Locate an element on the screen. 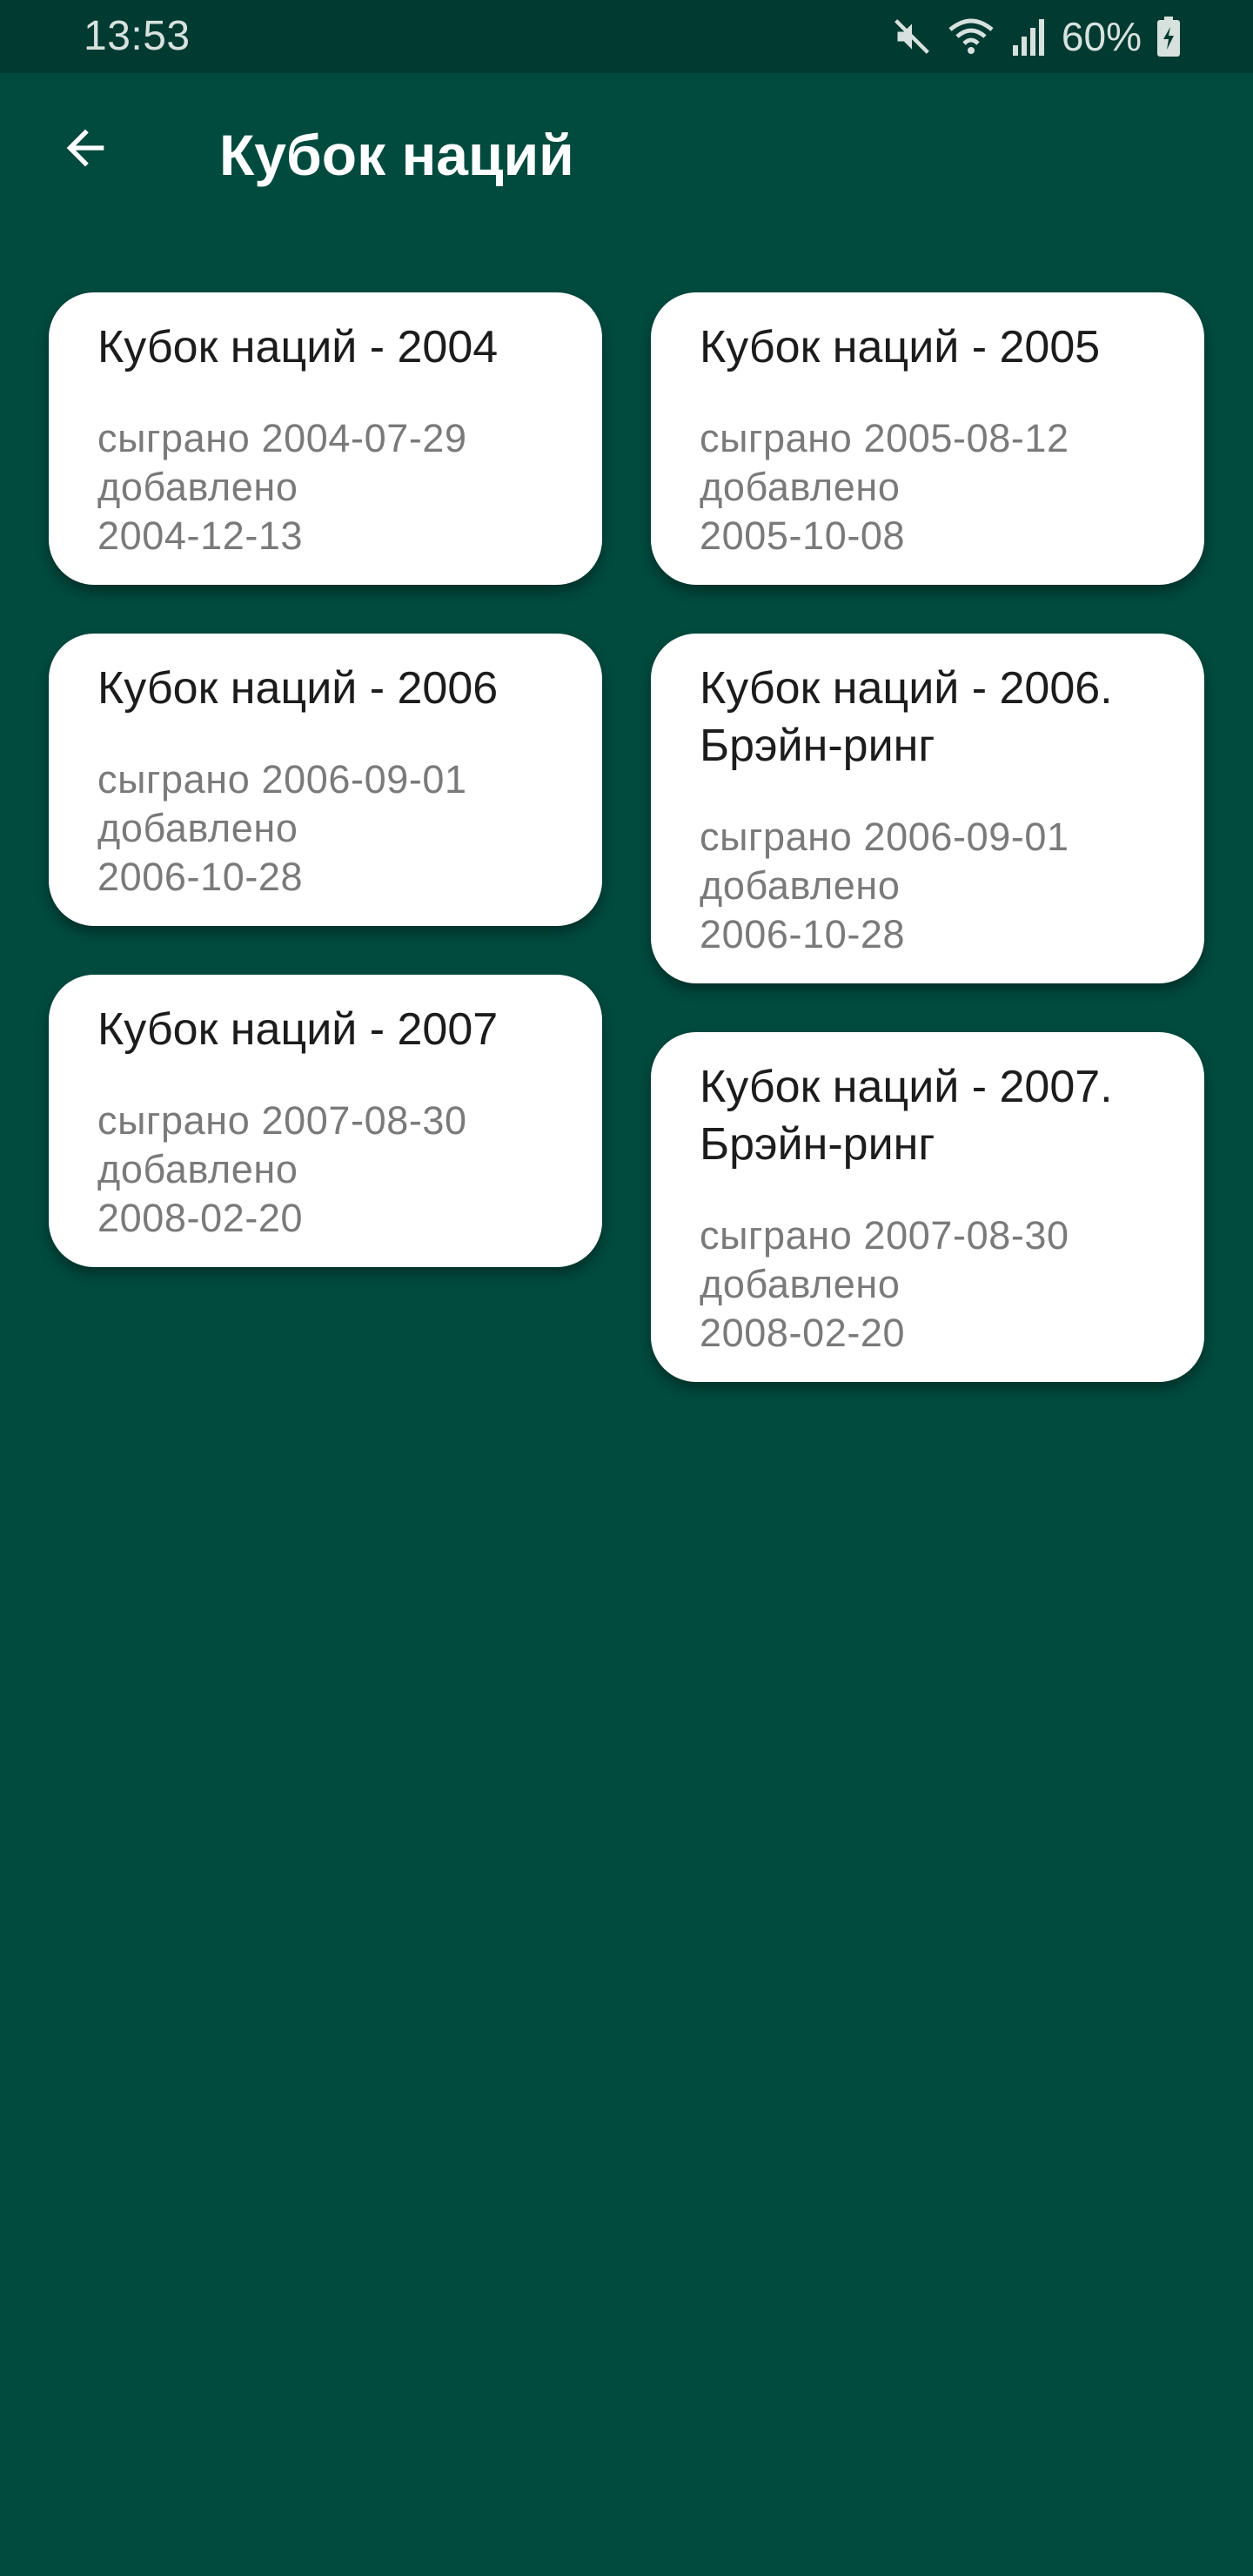  app-bar: Кубок наций is located at coordinates (626, 160).